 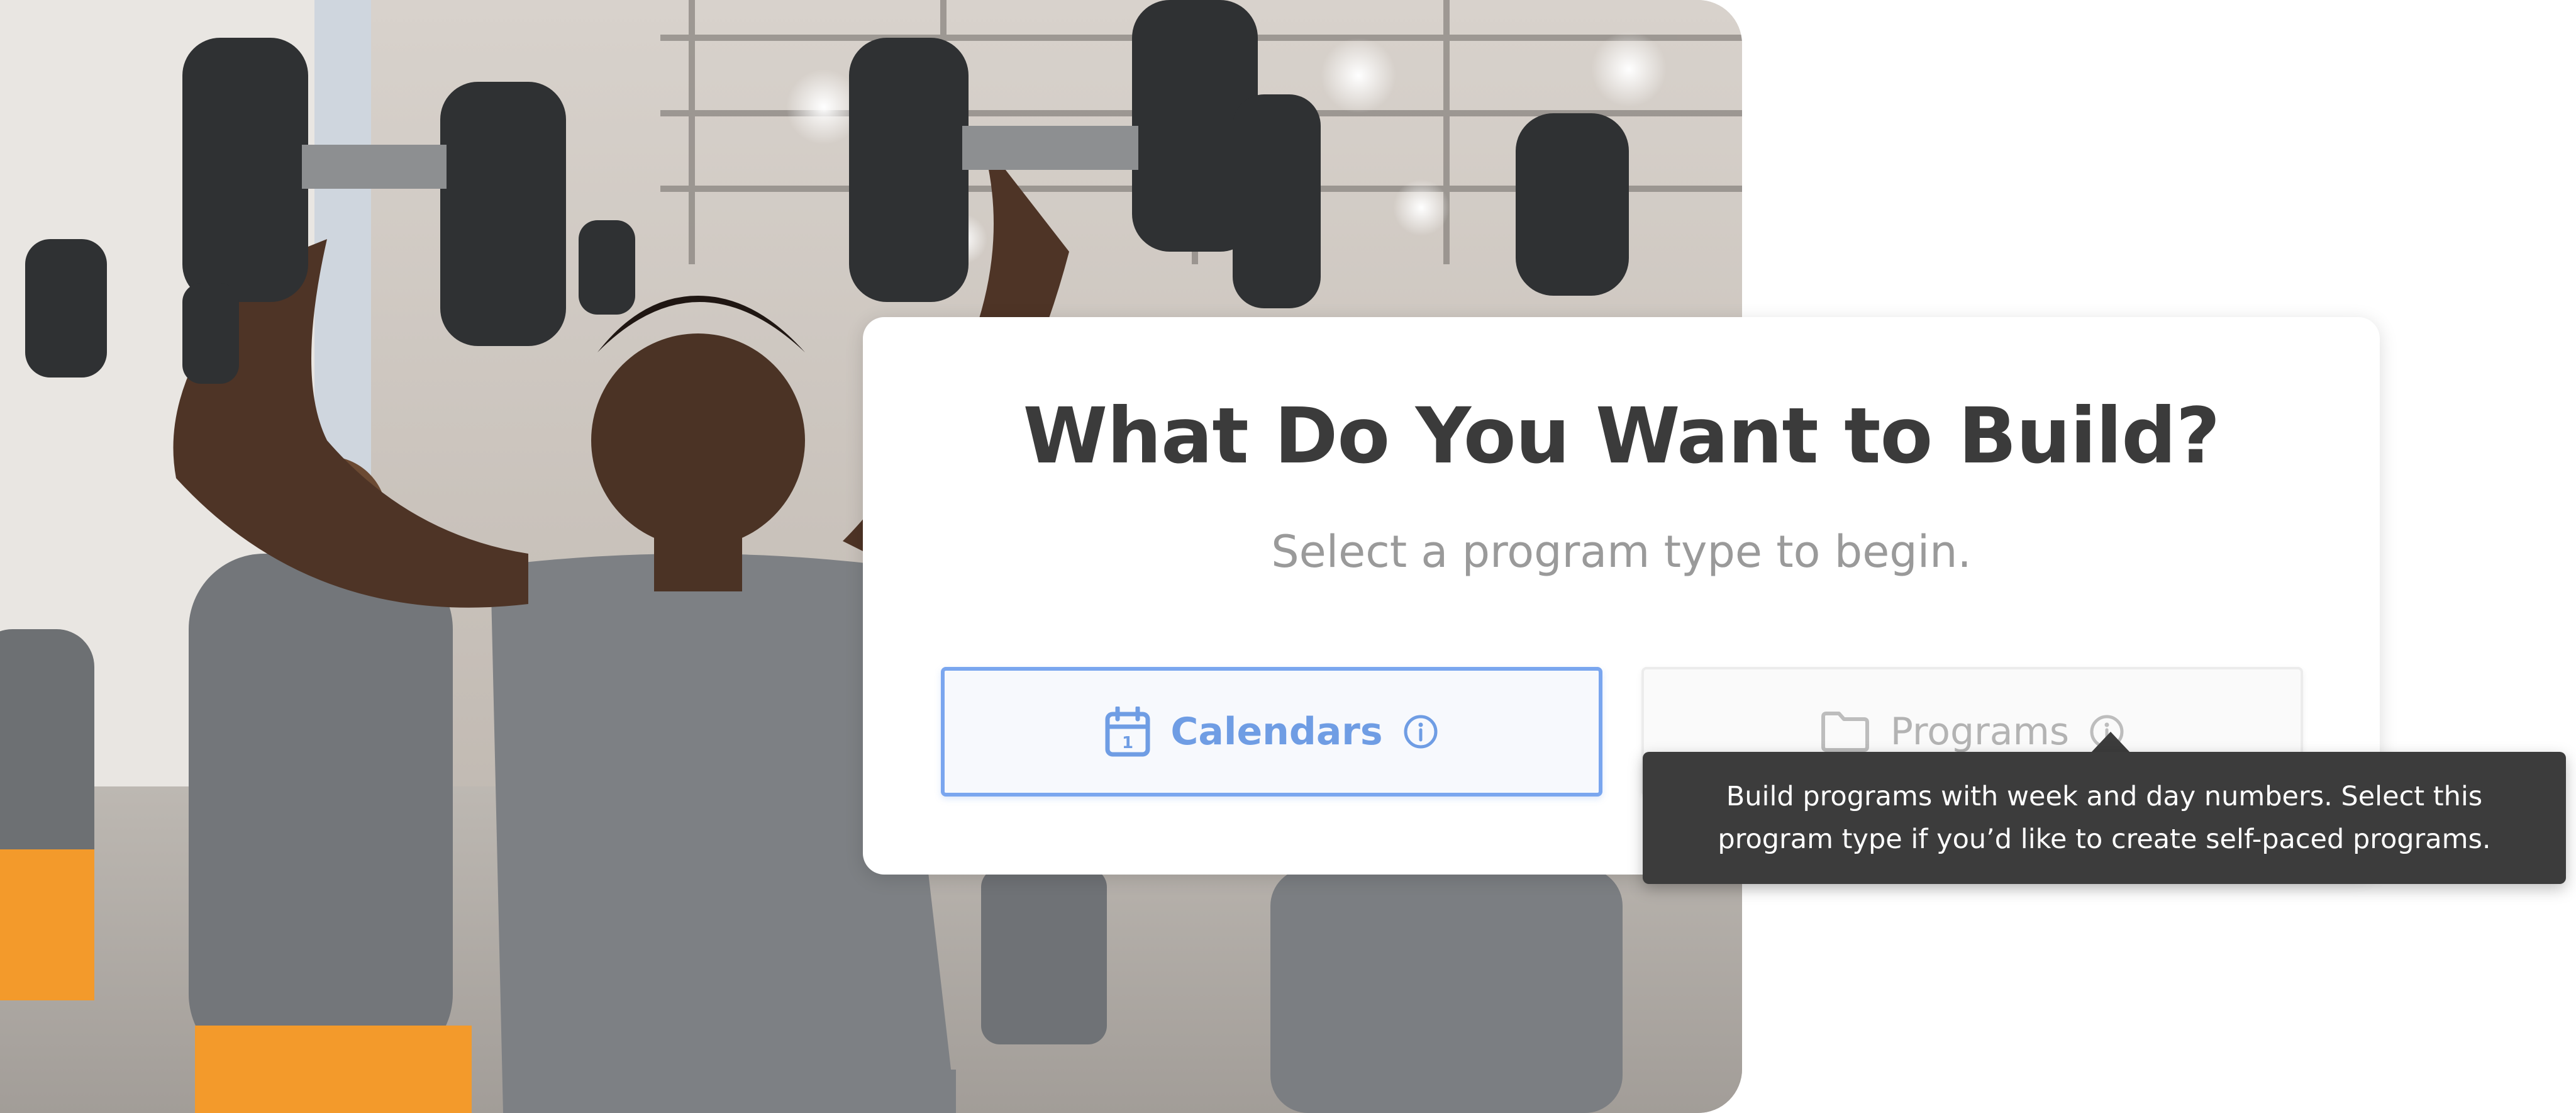 What do you see at coordinates (1621, 552) in the screenshot?
I see `dialog-subtitle: Select a program type to begin.` at bounding box center [1621, 552].